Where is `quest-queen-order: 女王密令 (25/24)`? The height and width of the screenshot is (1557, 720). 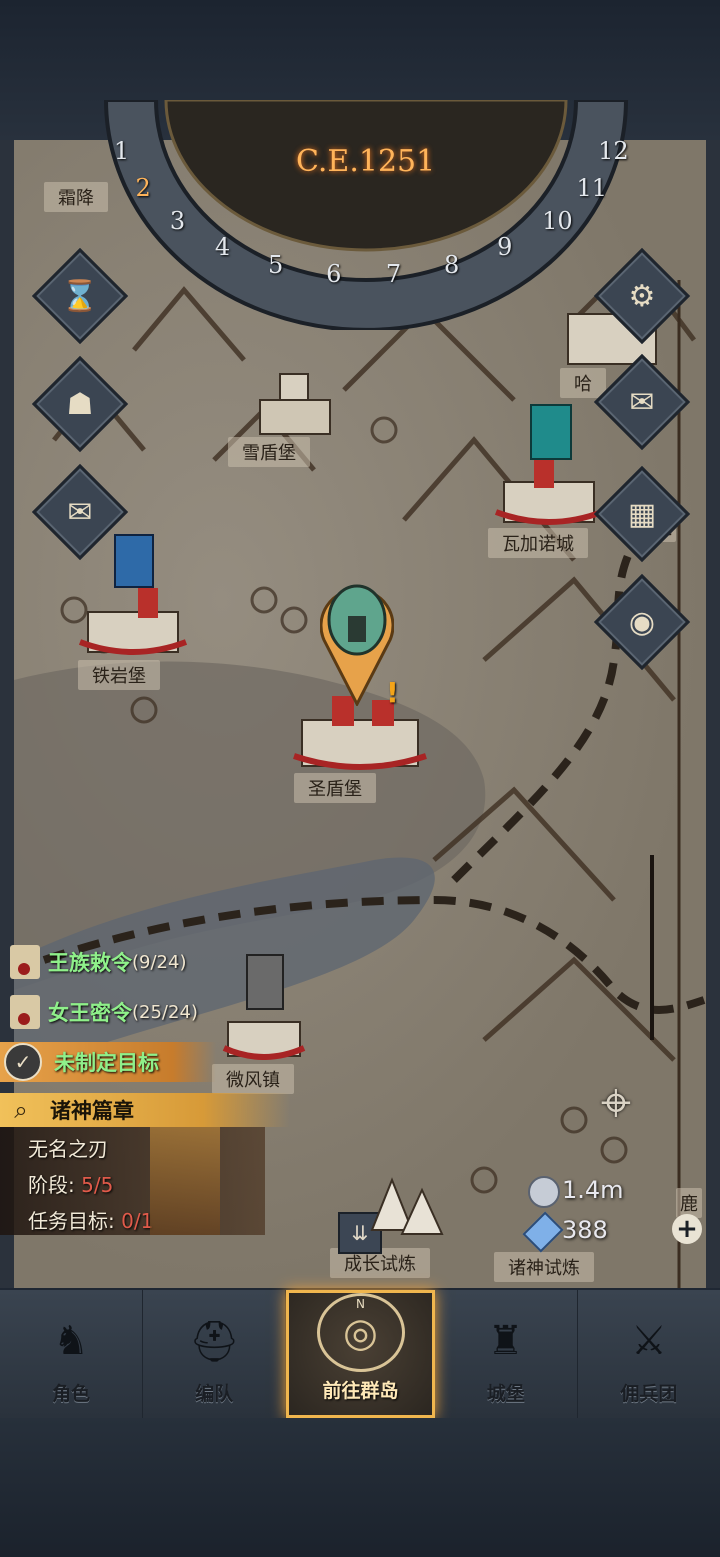 quest-queen-order: 女王密令 (25/24) is located at coordinates (99, 1012).